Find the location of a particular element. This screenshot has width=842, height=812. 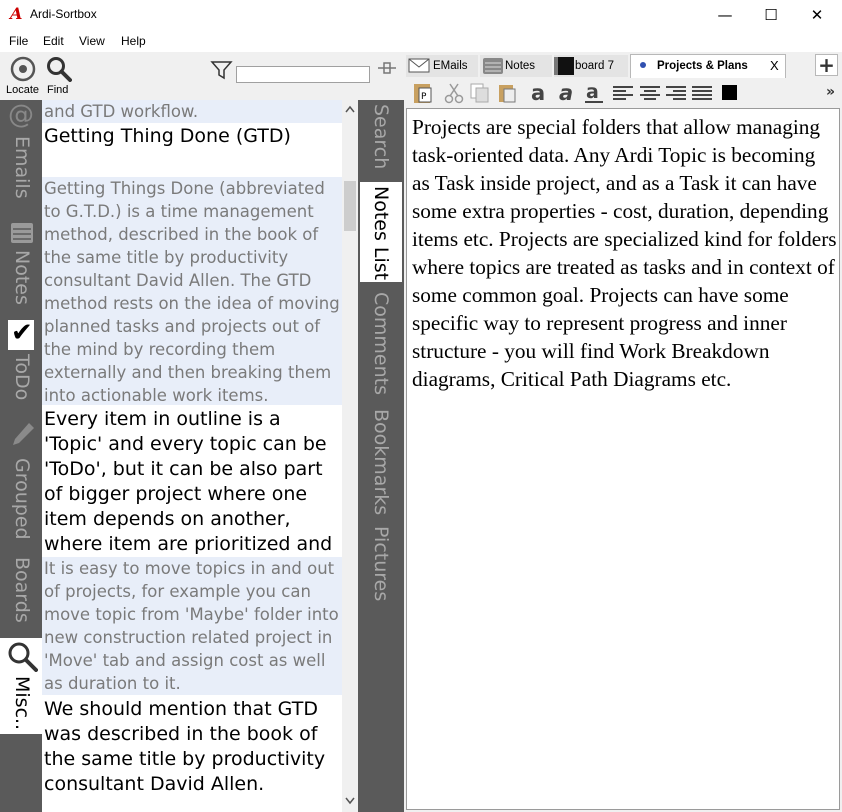

tab-boards: Boards is located at coordinates (21, 595).